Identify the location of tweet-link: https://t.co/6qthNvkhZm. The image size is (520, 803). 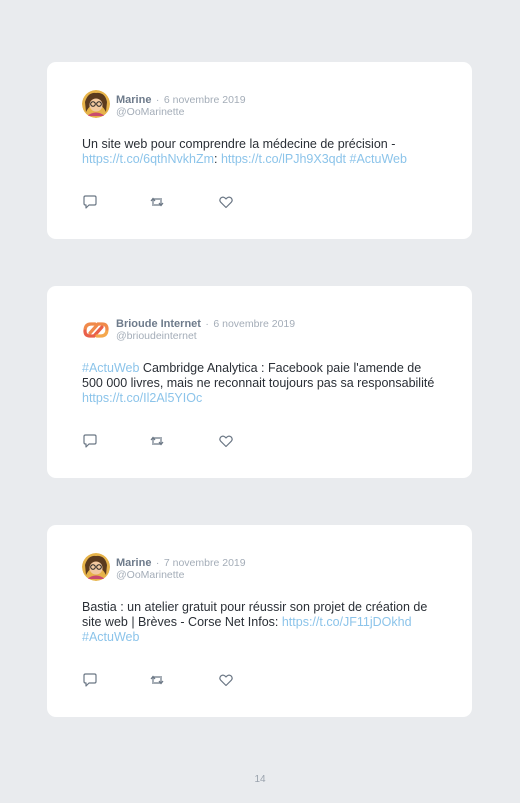
(148, 159).